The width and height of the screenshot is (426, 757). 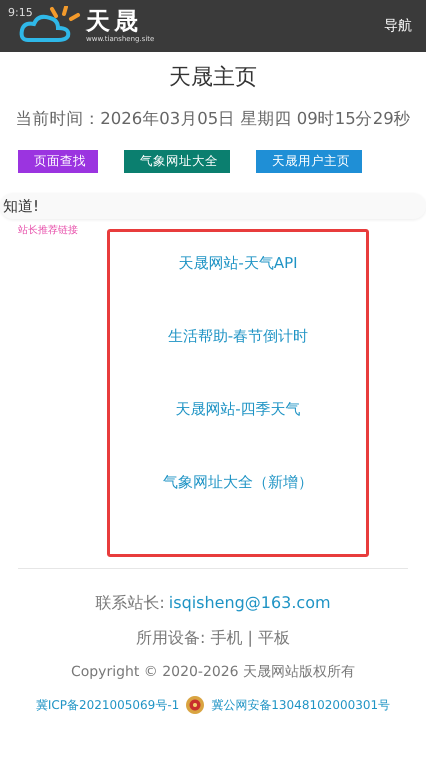 I want to click on police-badge-icon, so click(x=195, y=705).